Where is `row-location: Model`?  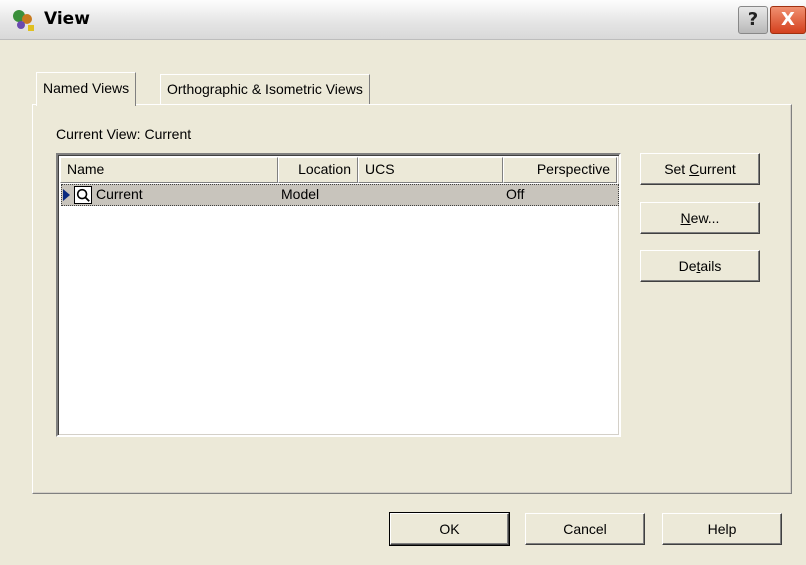 row-location: Model is located at coordinates (300, 194).